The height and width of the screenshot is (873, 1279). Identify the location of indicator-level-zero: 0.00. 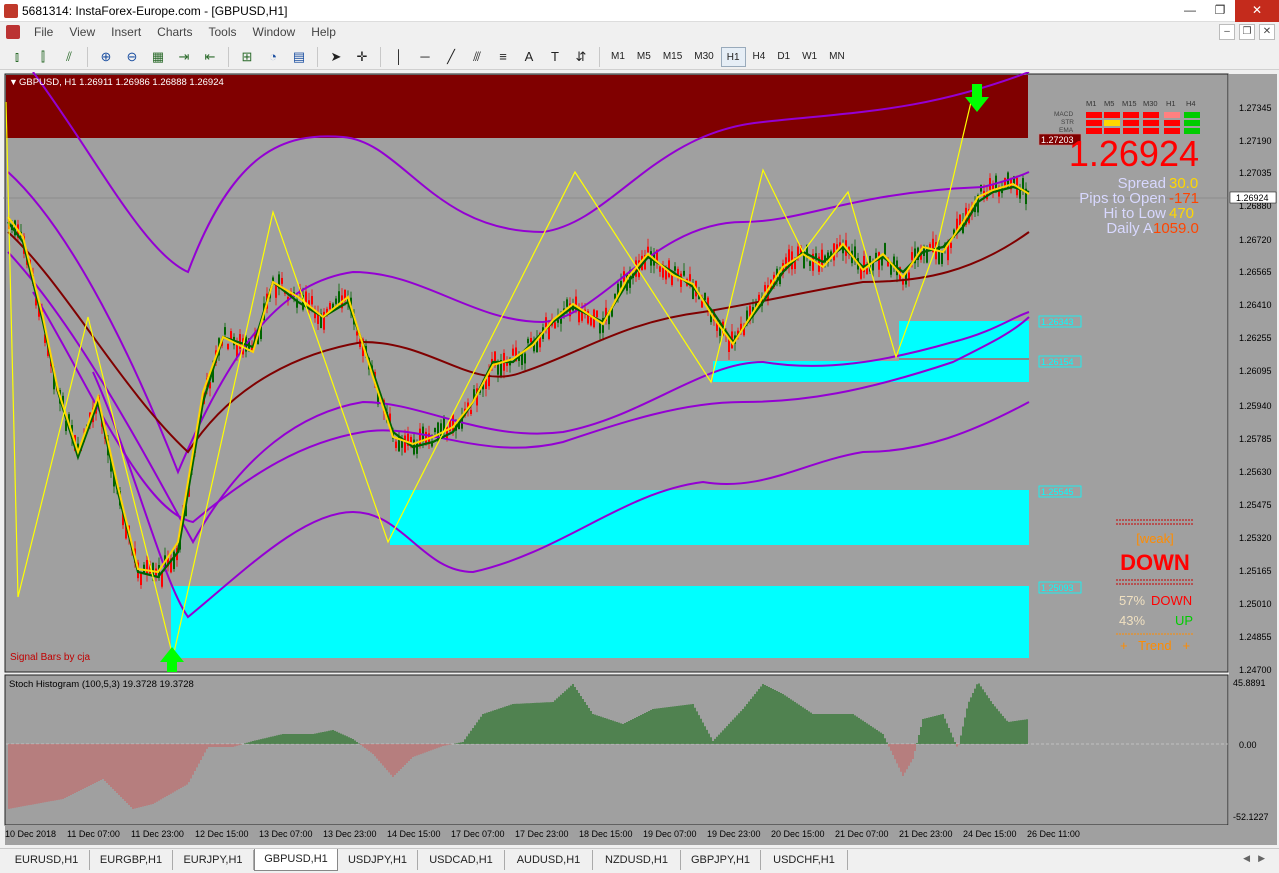
(1248, 745).